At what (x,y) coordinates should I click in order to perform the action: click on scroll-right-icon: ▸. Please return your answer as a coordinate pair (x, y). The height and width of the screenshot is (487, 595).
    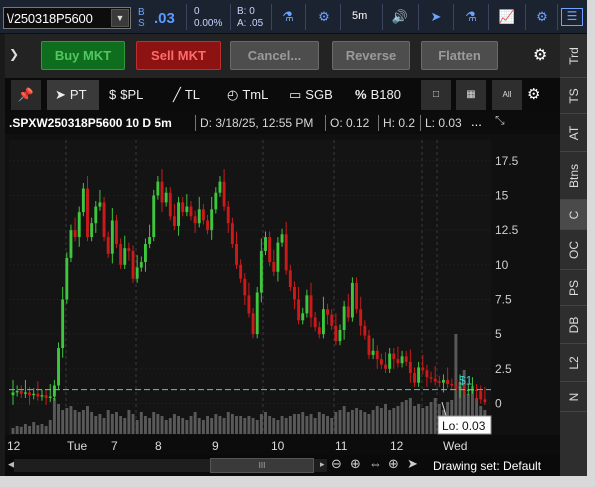
    Looking at the image, I should click on (322, 464).